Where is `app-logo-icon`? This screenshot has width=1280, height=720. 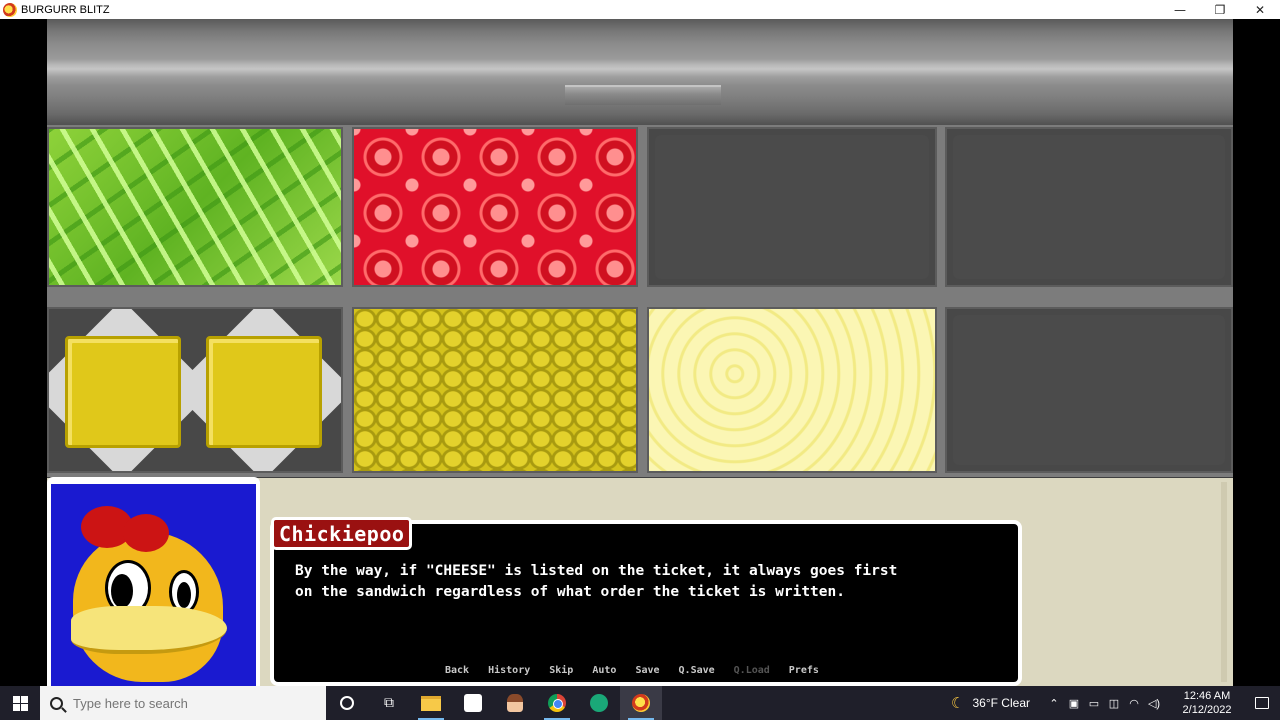 app-logo-icon is located at coordinates (10, 9).